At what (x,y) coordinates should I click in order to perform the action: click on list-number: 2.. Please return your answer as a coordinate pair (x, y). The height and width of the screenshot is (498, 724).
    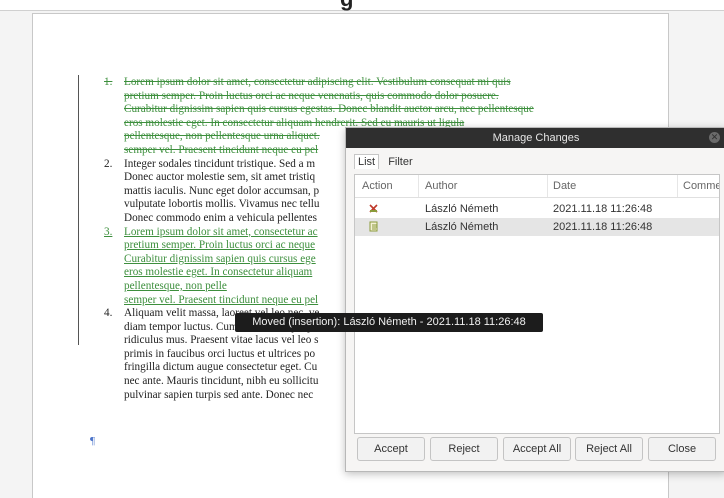
    Looking at the image, I should click on (108, 163).